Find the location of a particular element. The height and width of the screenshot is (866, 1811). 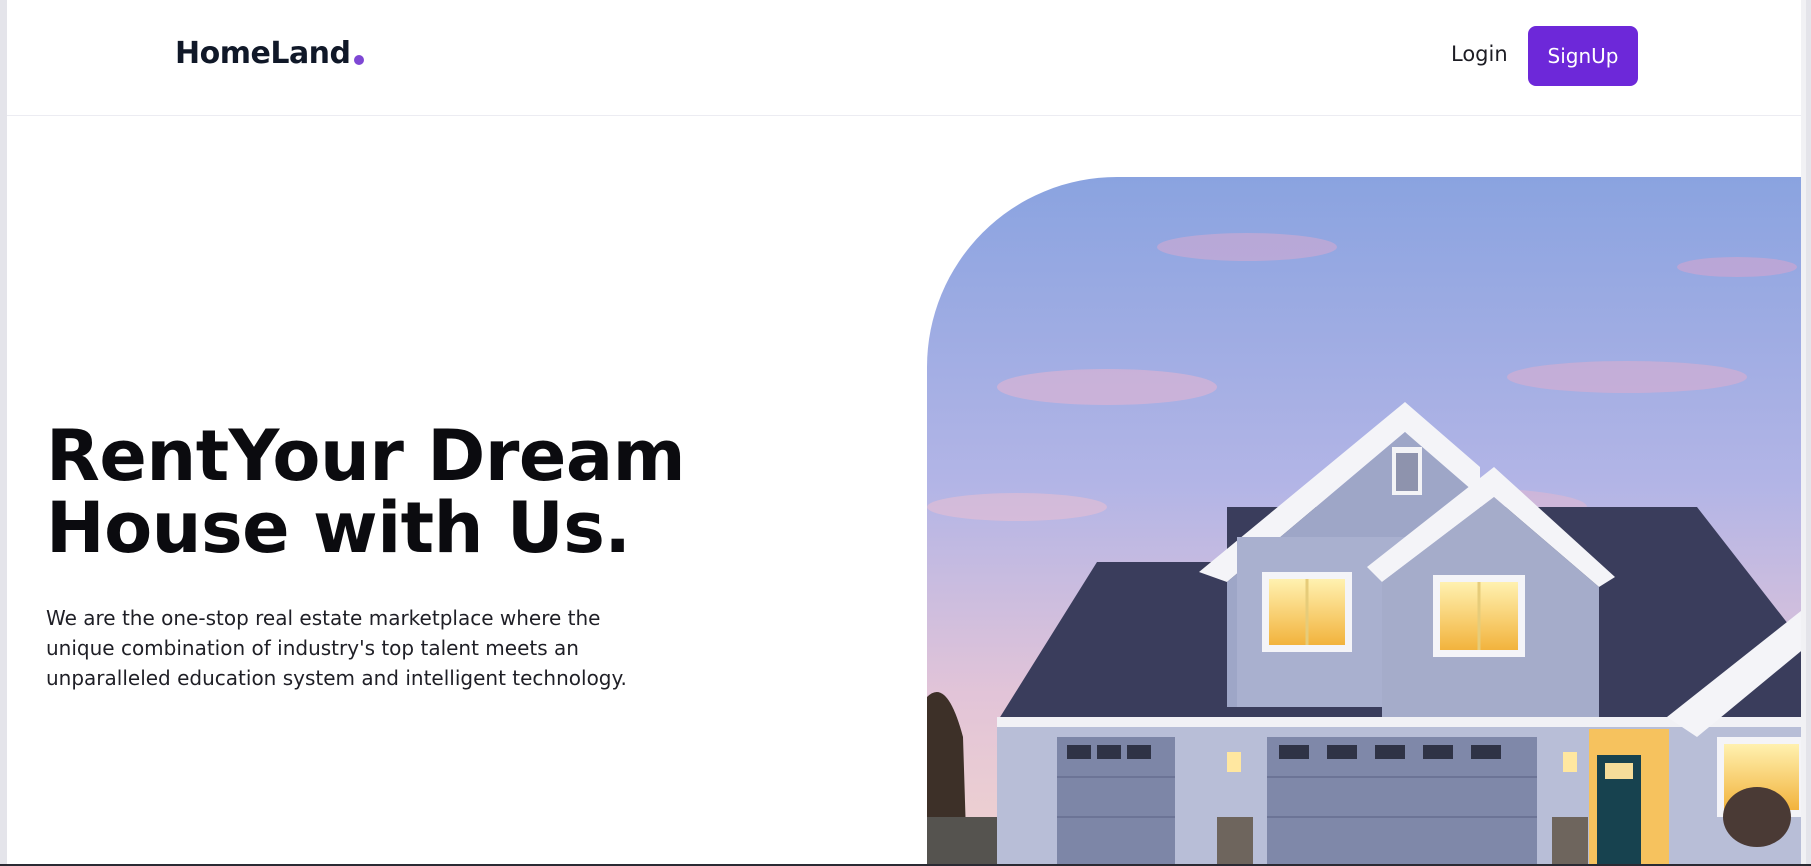

signup-button: SignUp is located at coordinates (1583, 56).